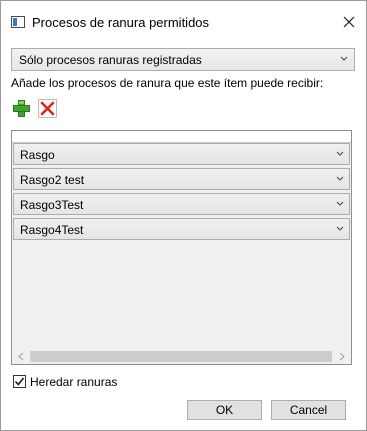 This screenshot has width=367, height=431. Describe the element at coordinates (74, 382) in the screenshot. I see `inherit-slots-label: Heredar ranuras` at that location.